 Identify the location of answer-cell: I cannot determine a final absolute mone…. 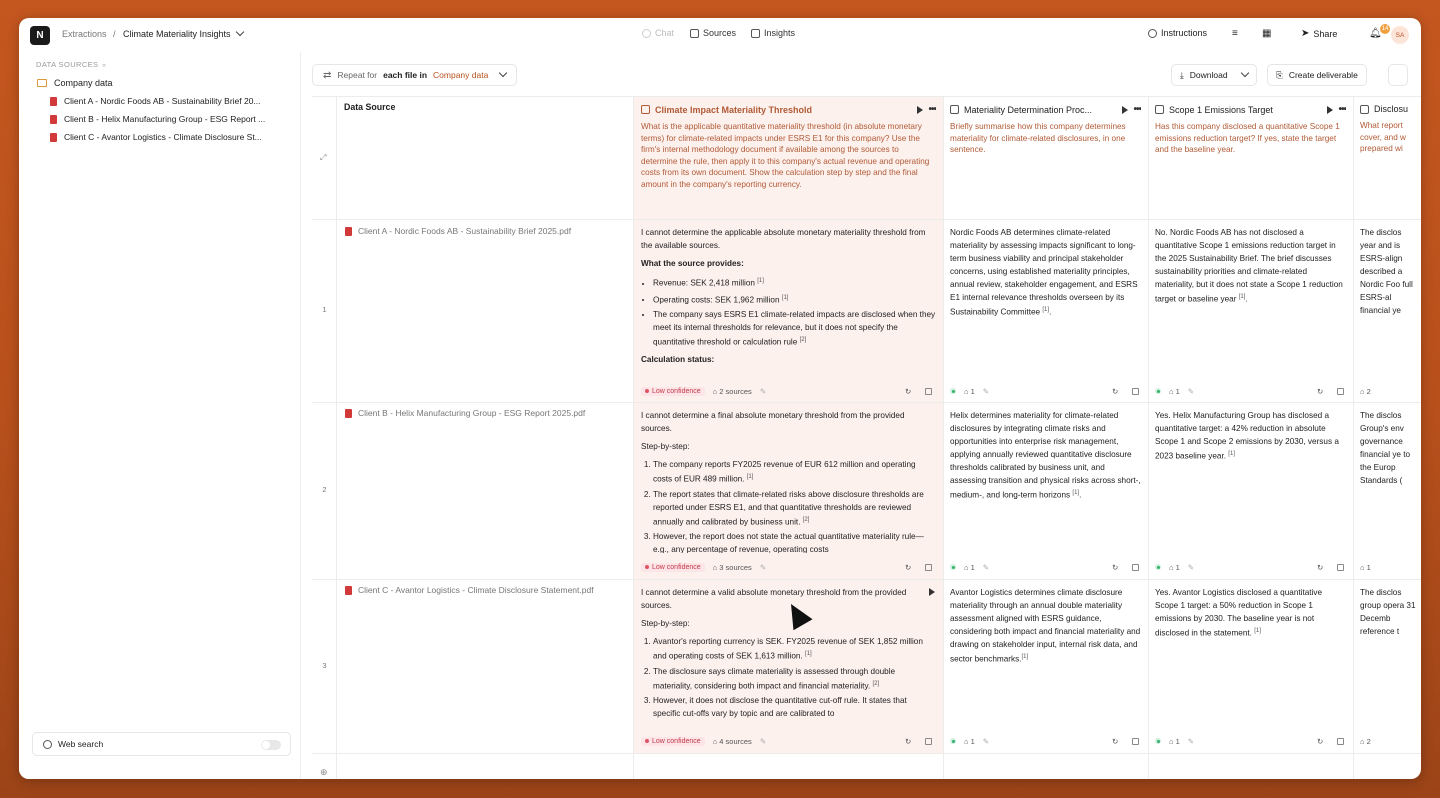
(788, 478).